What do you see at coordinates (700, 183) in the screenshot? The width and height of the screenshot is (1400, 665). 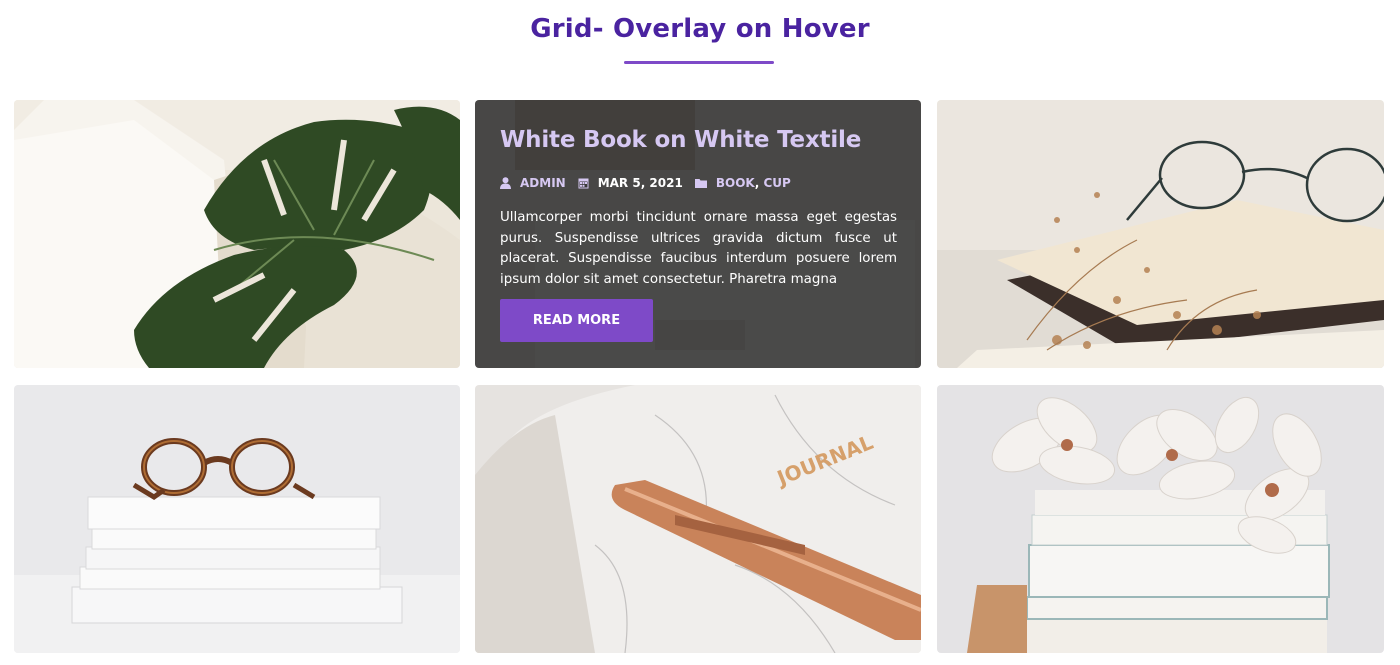 I see `folder-icon` at bounding box center [700, 183].